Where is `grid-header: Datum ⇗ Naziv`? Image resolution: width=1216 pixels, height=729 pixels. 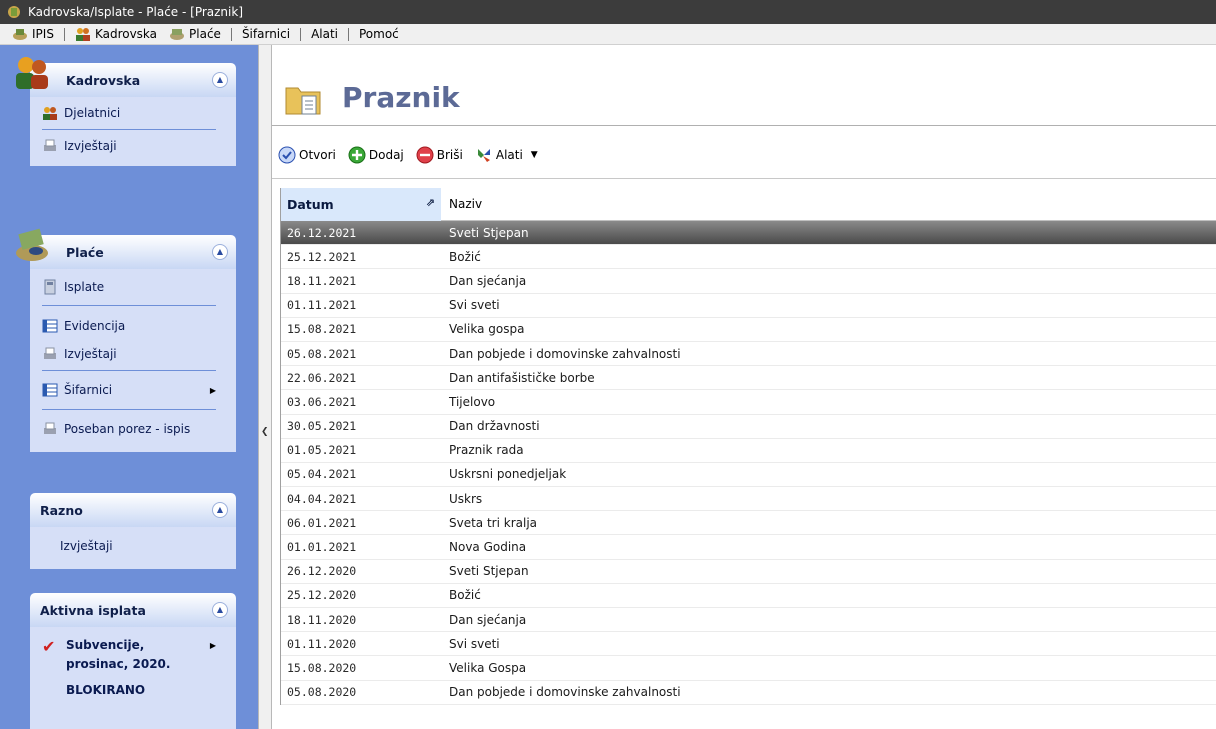 grid-header: Datum ⇗ Naziv is located at coordinates (748, 204).